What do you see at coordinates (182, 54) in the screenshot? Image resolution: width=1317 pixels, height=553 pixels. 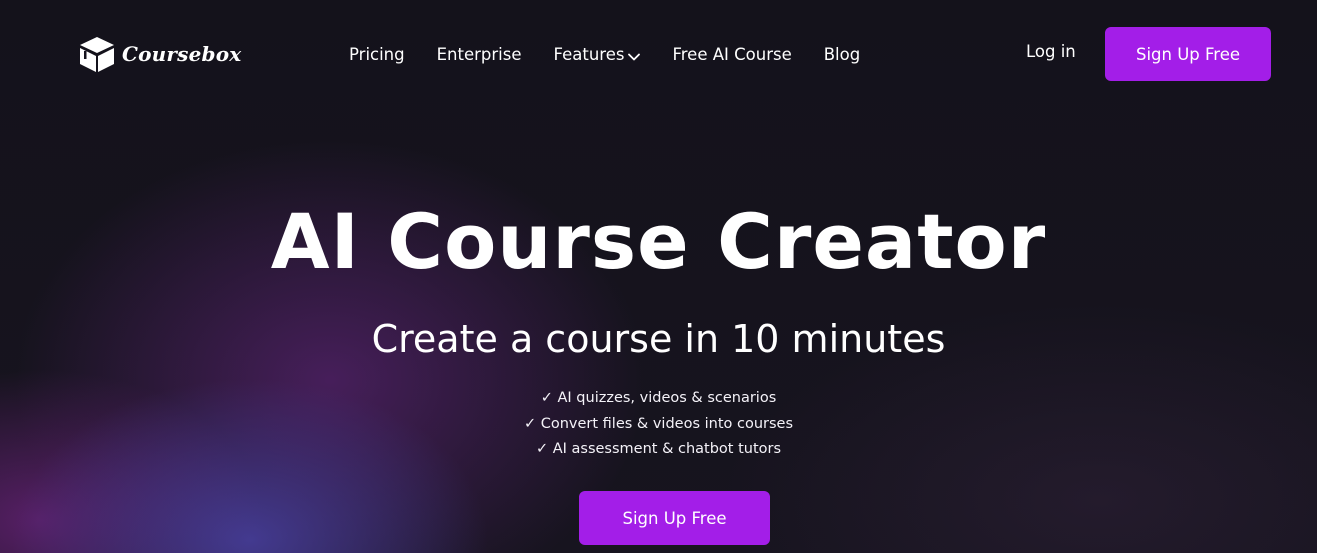 I see `brand-name: Coursebox` at bounding box center [182, 54].